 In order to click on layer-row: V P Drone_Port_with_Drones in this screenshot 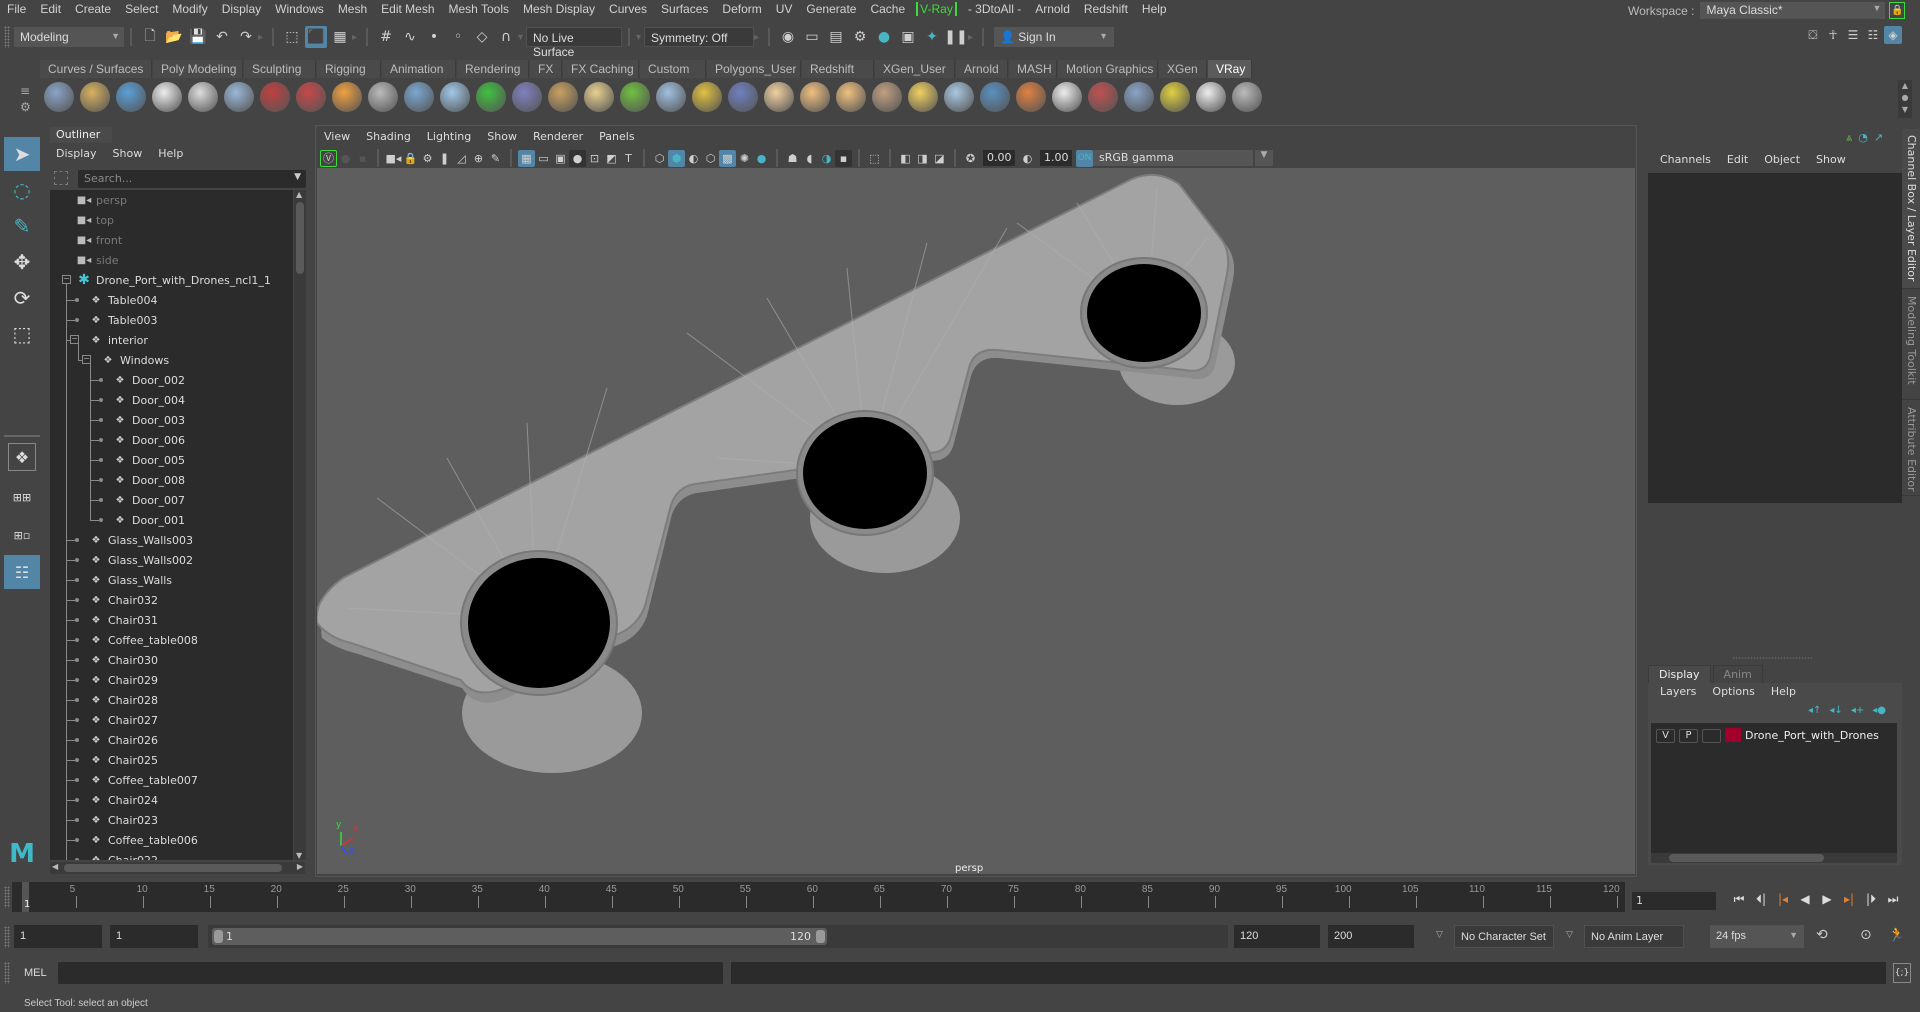, I will do `click(1774, 735)`.